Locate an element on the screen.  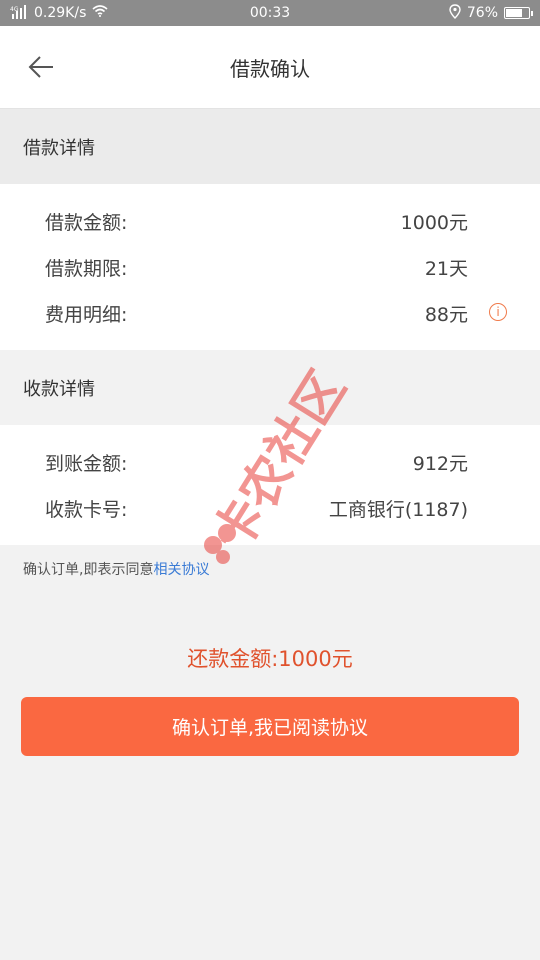
receive-details-header: 收款详情 is located at coordinates (270, 387).